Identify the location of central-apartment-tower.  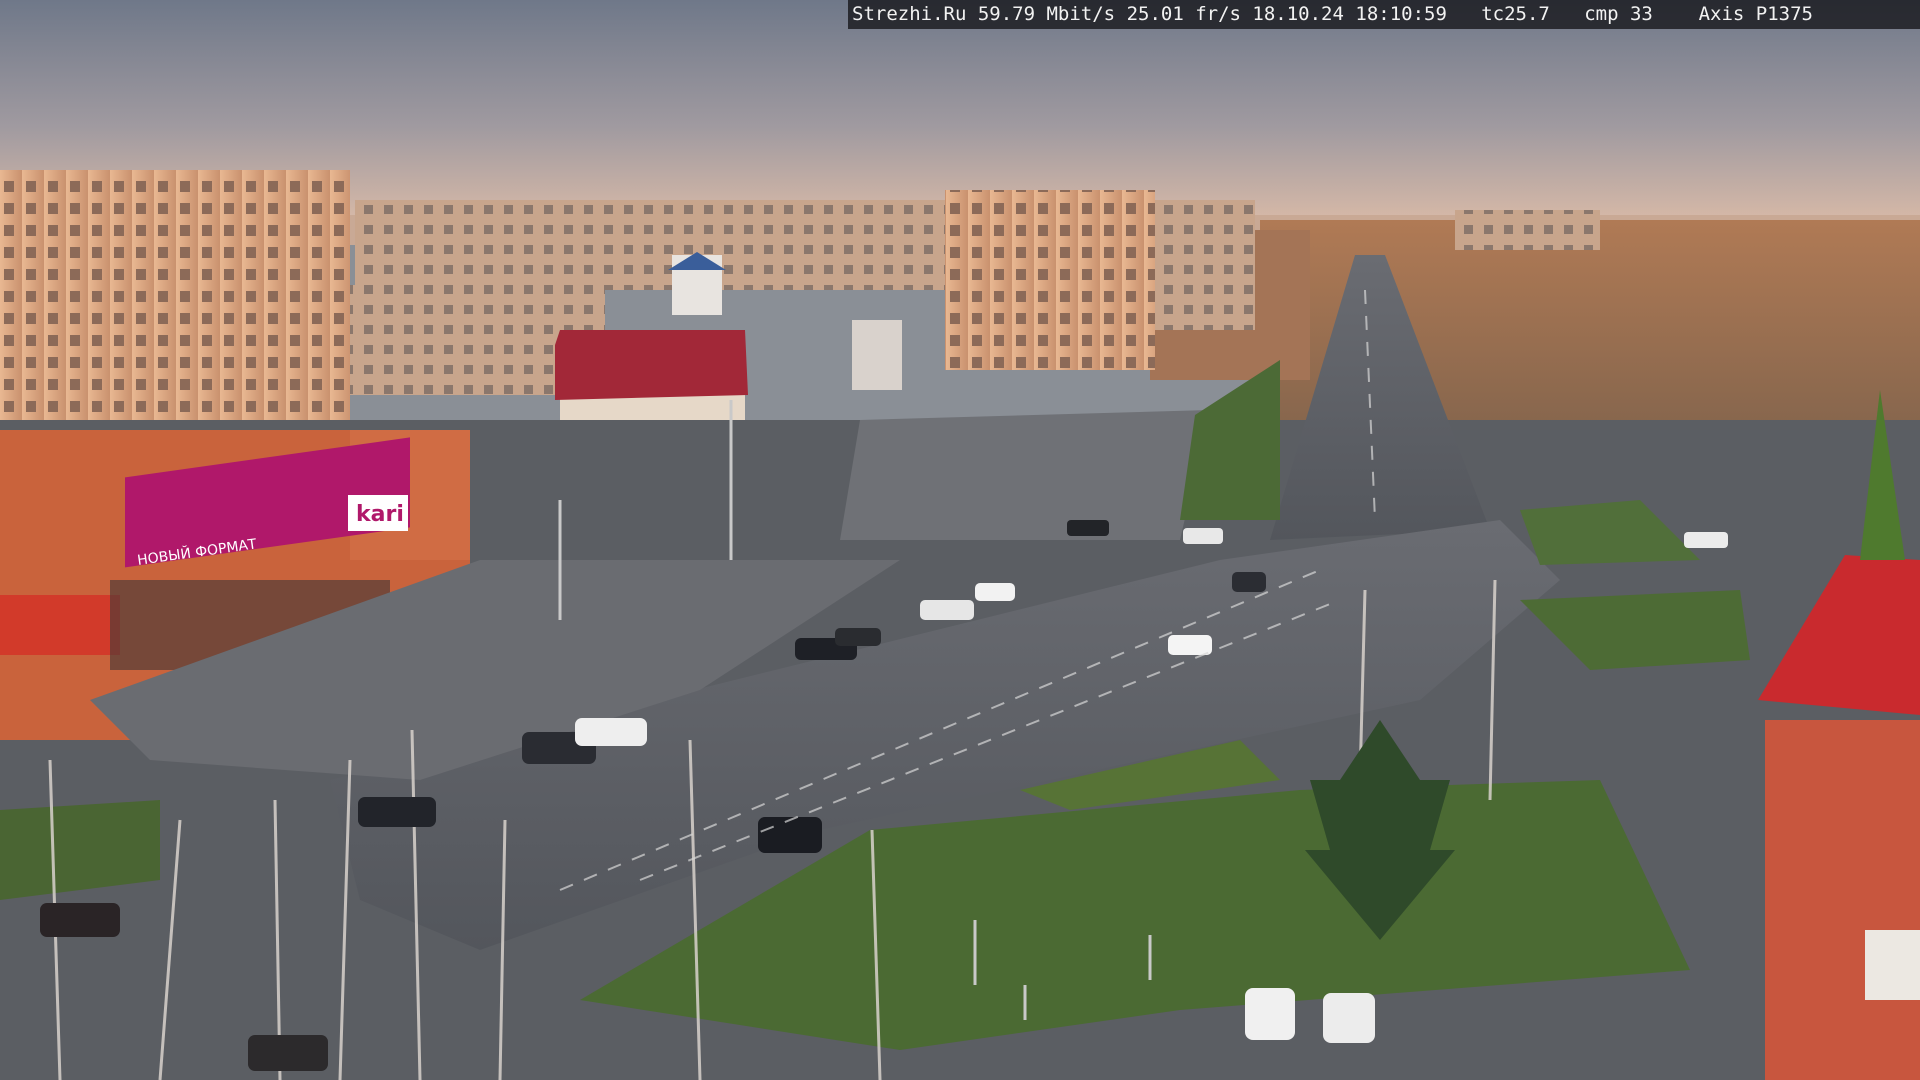
(1050, 280).